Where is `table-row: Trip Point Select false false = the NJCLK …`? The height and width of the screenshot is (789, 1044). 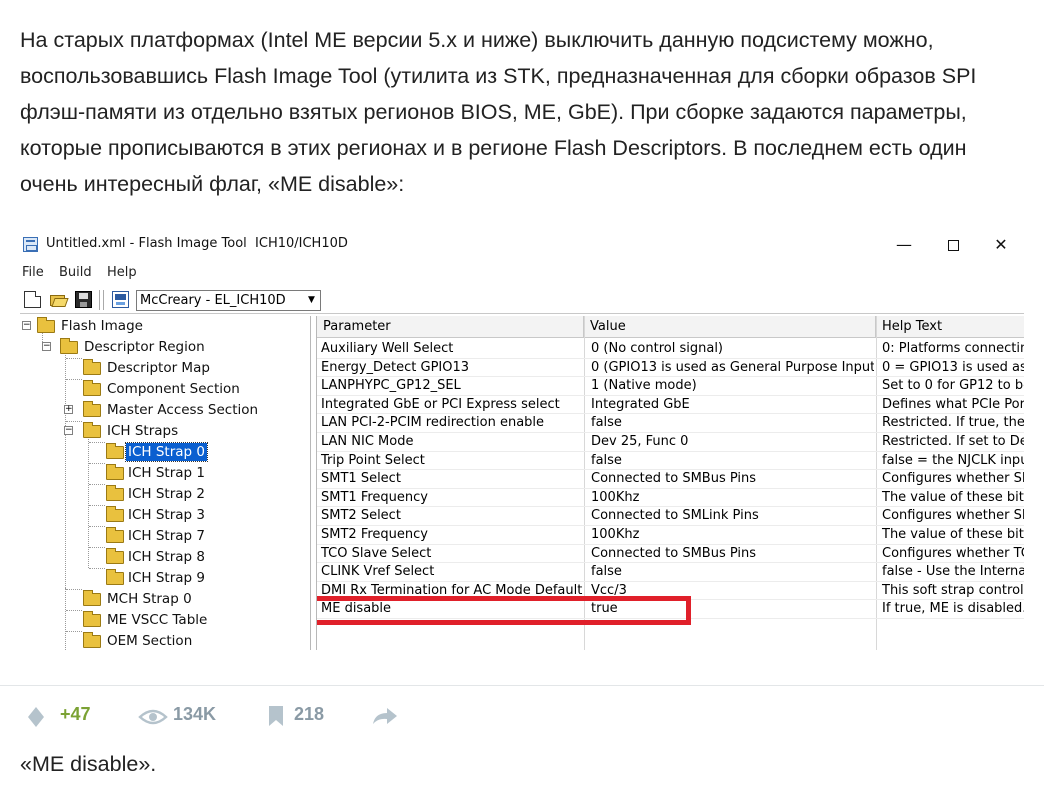 table-row: Trip Point Select false false = the NJCLK … is located at coordinates (670, 460).